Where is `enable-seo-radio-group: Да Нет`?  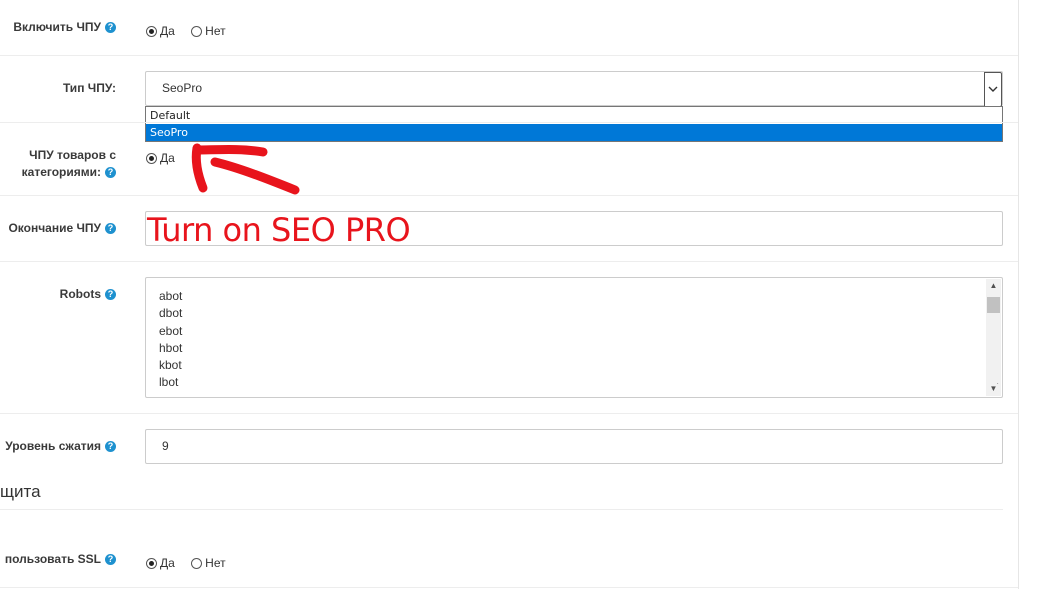 enable-seo-radio-group: Да Нет is located at coordinates (192, 32).